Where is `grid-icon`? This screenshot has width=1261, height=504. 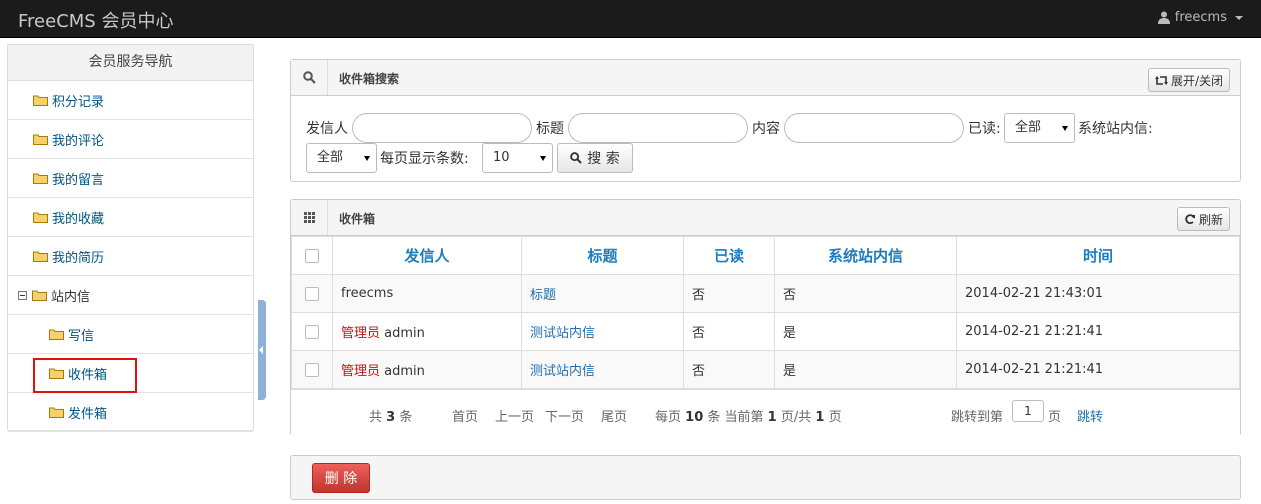
grid-icon is located at coordinates (309, 217).